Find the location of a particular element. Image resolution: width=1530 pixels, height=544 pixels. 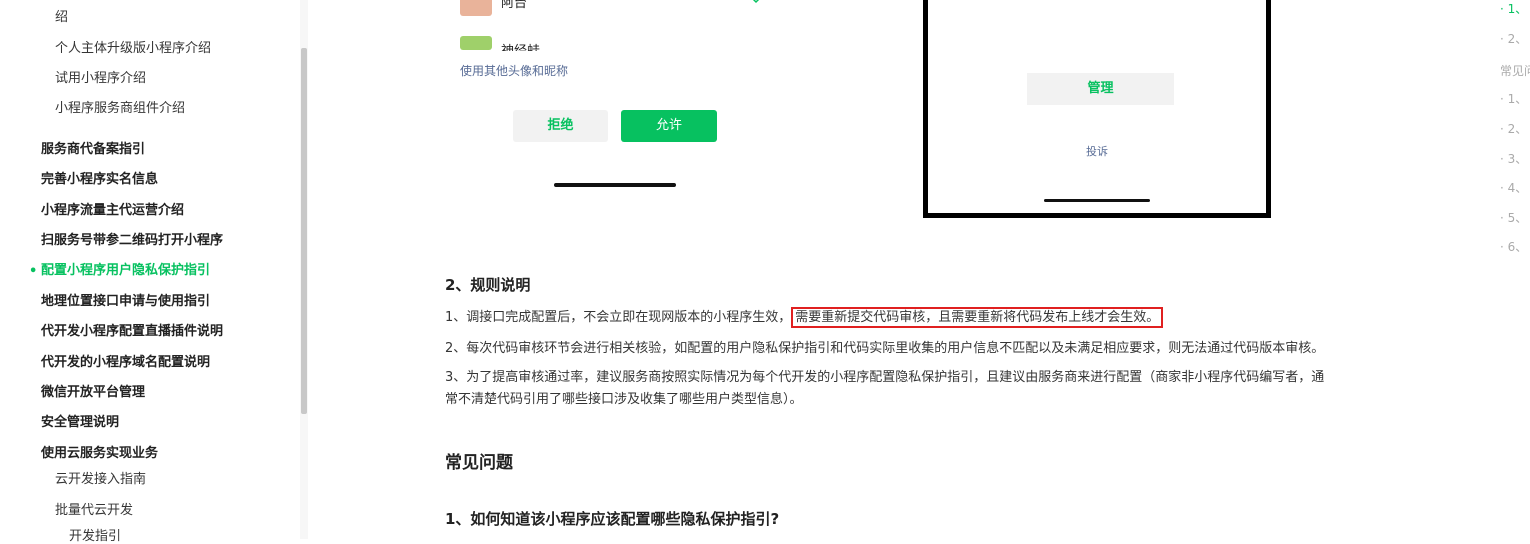

sidebar-item: 代开发的小程序域名配置说明 is located at coordinates (125, 360).